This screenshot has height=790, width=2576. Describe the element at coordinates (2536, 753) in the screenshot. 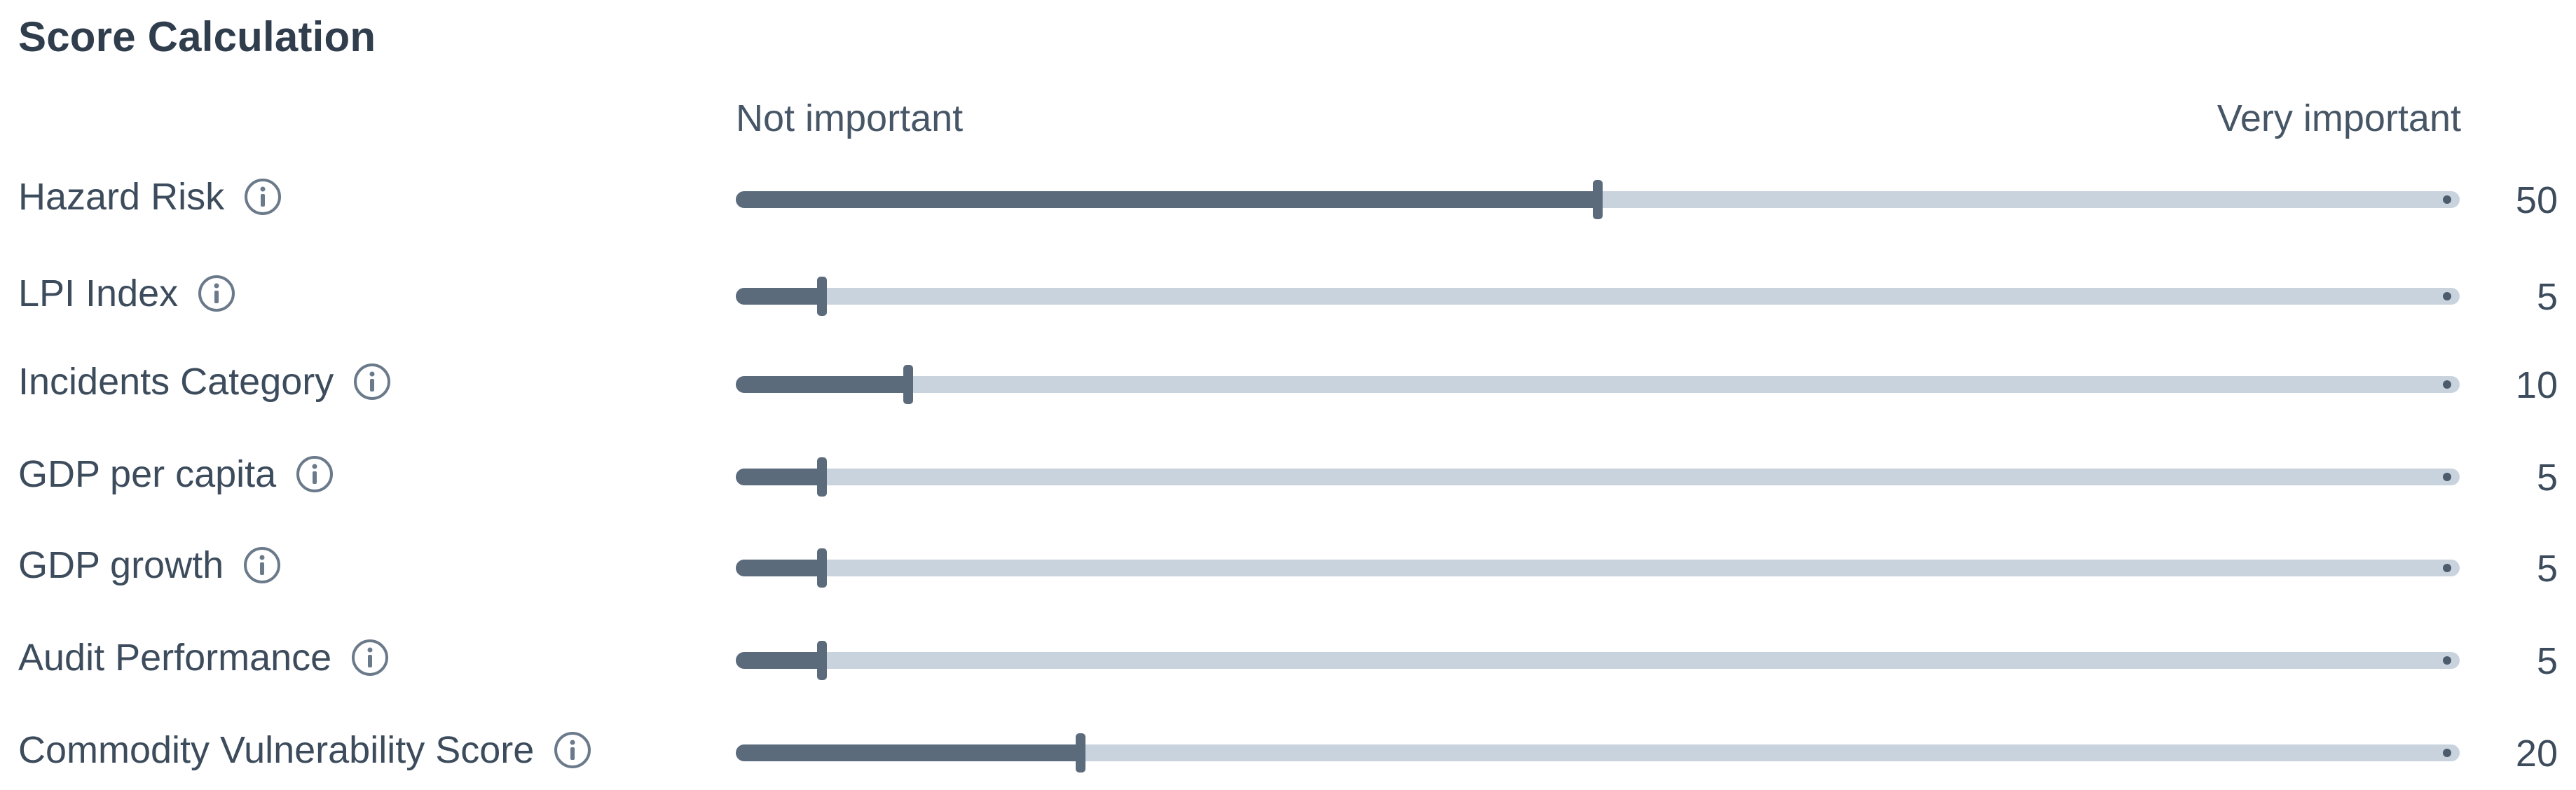

I see `slider-value: 20` at that location.